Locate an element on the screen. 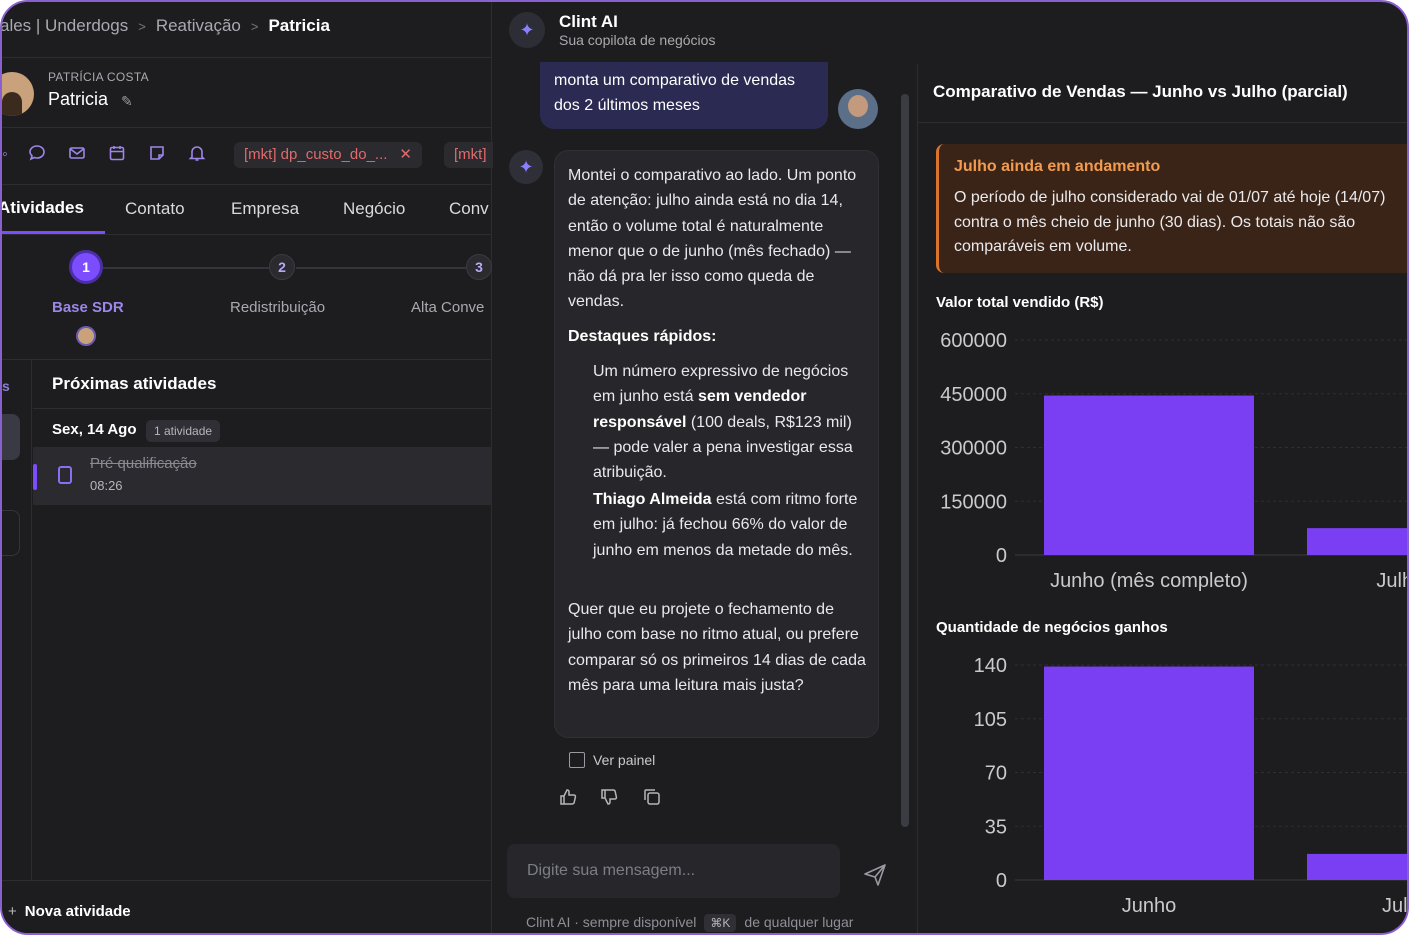  y-tick-label: 600000 is located at coordinates (973, 341).